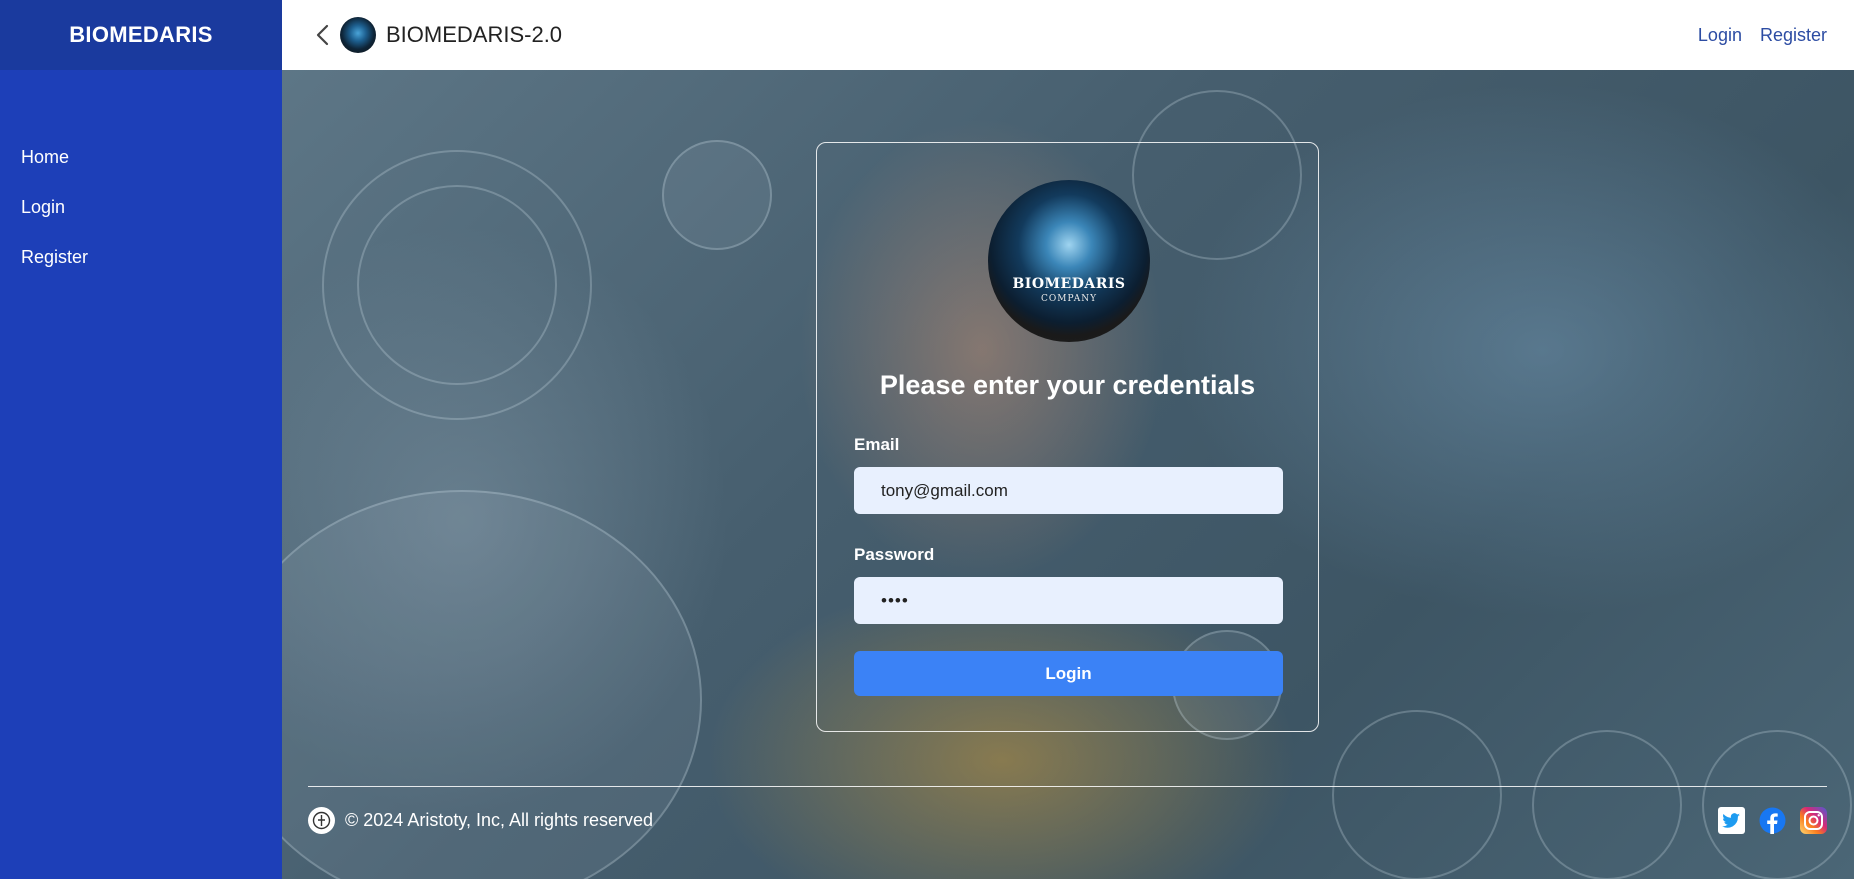 The image size is (1854, 879). What do you see at coordinates (1793, 35) in the screenshot?
I see `header-register-link: Register` at bounding box center [1793, 35].